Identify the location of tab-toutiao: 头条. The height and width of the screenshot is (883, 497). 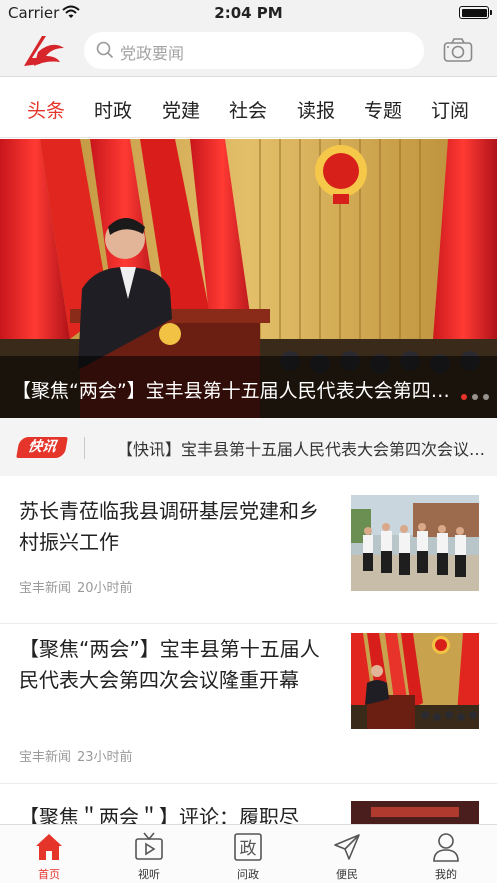
(46, 109).